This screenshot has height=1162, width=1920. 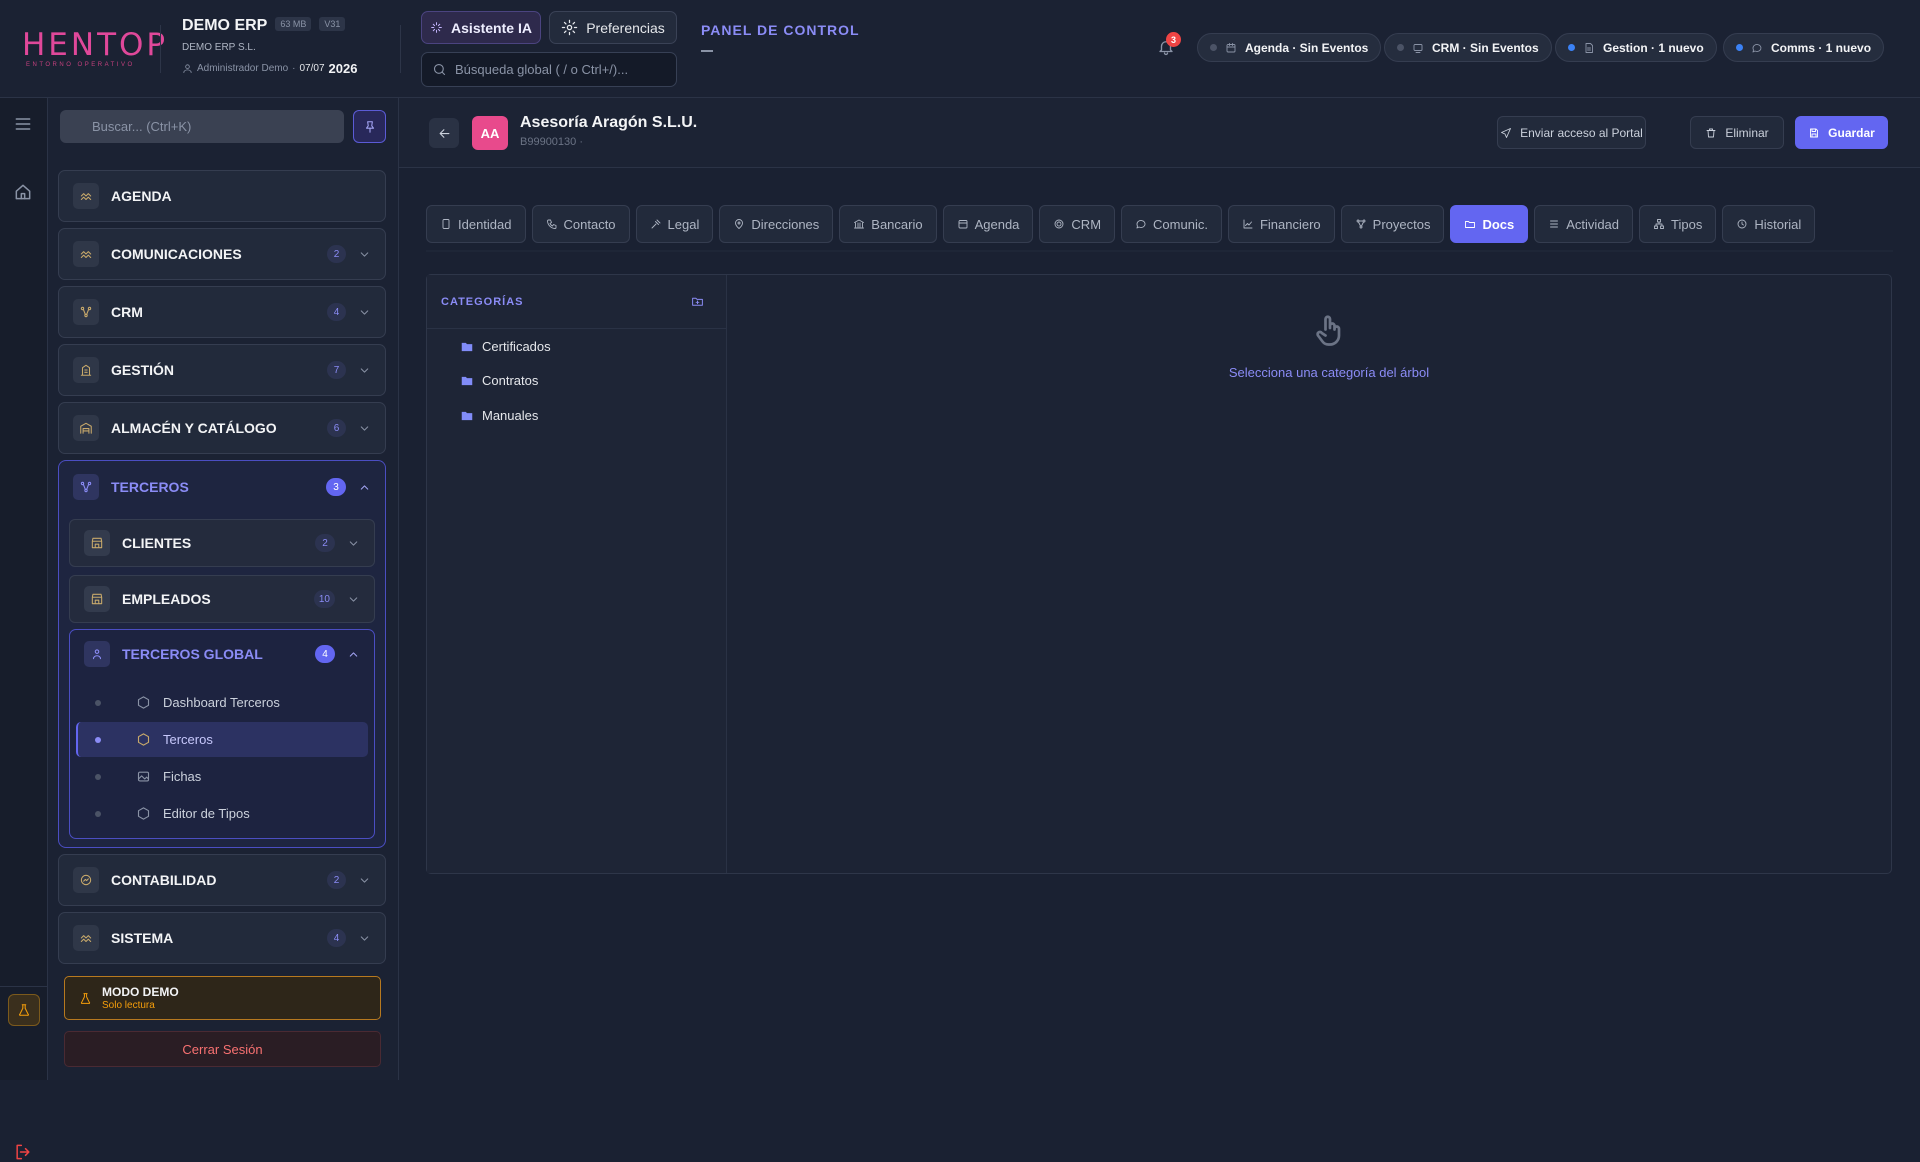 What do you see at coordinates (1804, 47) in the screenshot?
I see `comms-status-pill: Comms · 1 nuevo` at bounding box center [1804, 47].